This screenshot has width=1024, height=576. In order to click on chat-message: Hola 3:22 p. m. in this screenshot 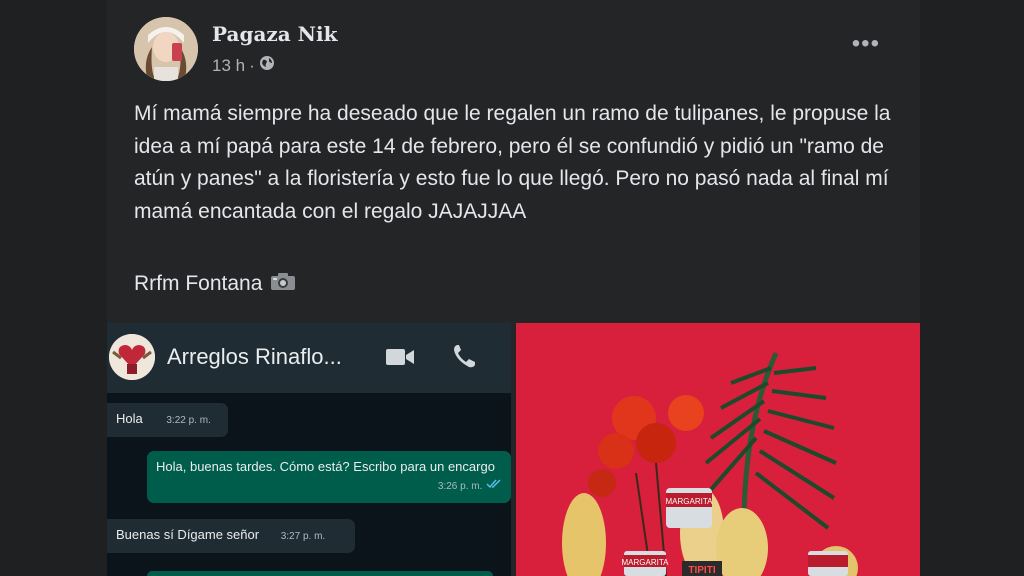, I will do `click(167, 420)`.